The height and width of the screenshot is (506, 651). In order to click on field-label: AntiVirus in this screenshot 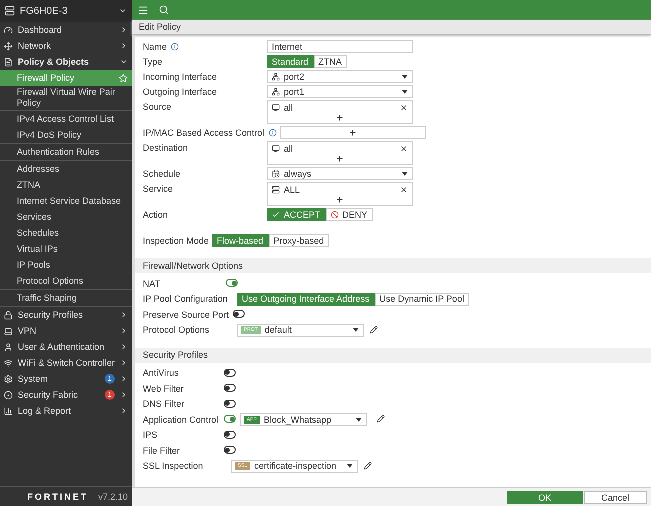, I will do `click(161, 373)`.